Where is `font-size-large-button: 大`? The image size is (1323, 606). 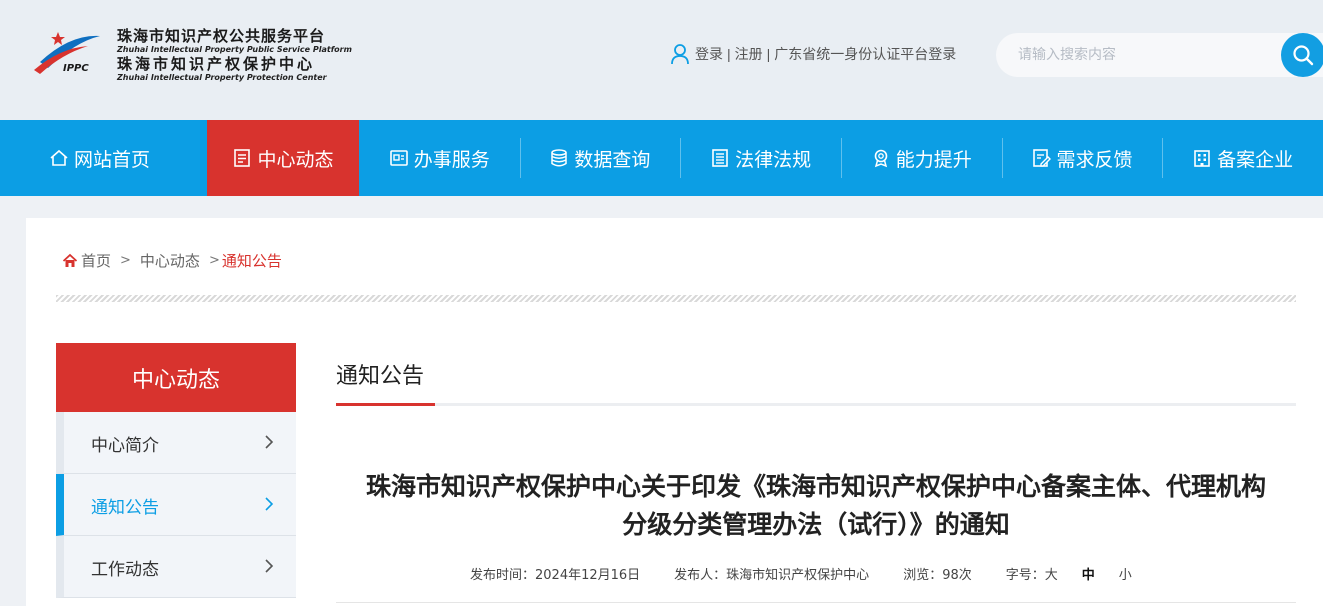 font-size-large-button: 大 is located at coordinates (1051, 573).